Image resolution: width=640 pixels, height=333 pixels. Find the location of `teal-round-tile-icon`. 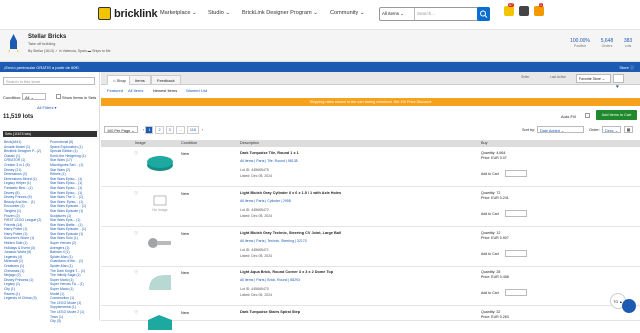

teal-round-tile-icon is located at coordinates (160, 165).